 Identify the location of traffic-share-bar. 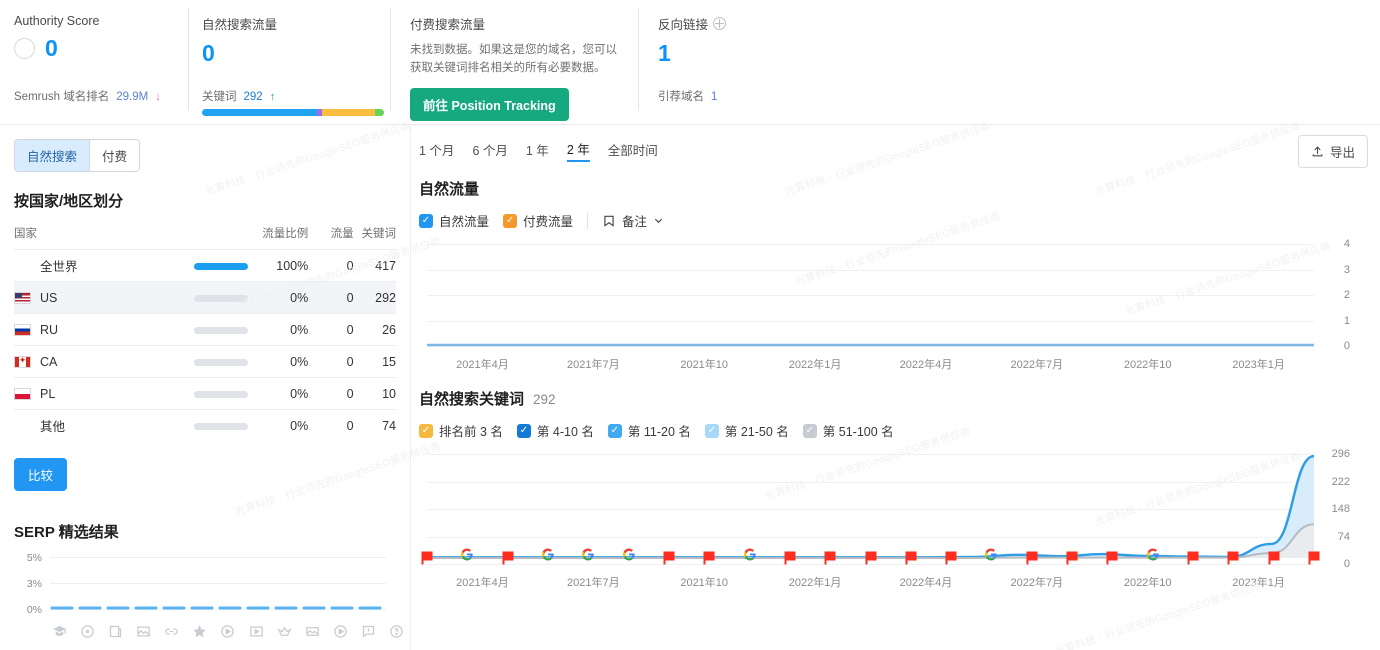
(221, 362).